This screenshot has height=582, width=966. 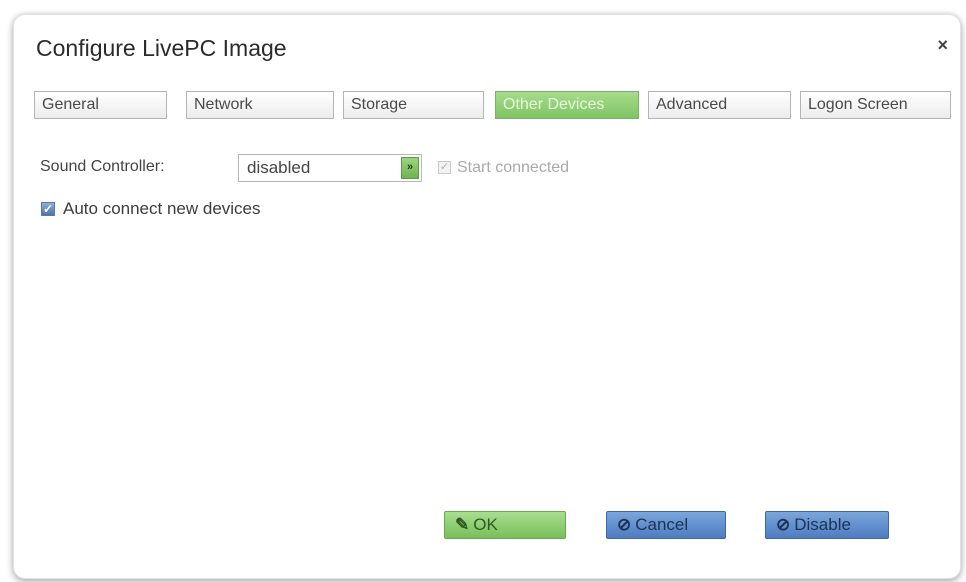 What do you see at coordinates (330, 168) in the screenshot?
I see `sound-controller-select: disabled »` at bounding box center [330, 168].